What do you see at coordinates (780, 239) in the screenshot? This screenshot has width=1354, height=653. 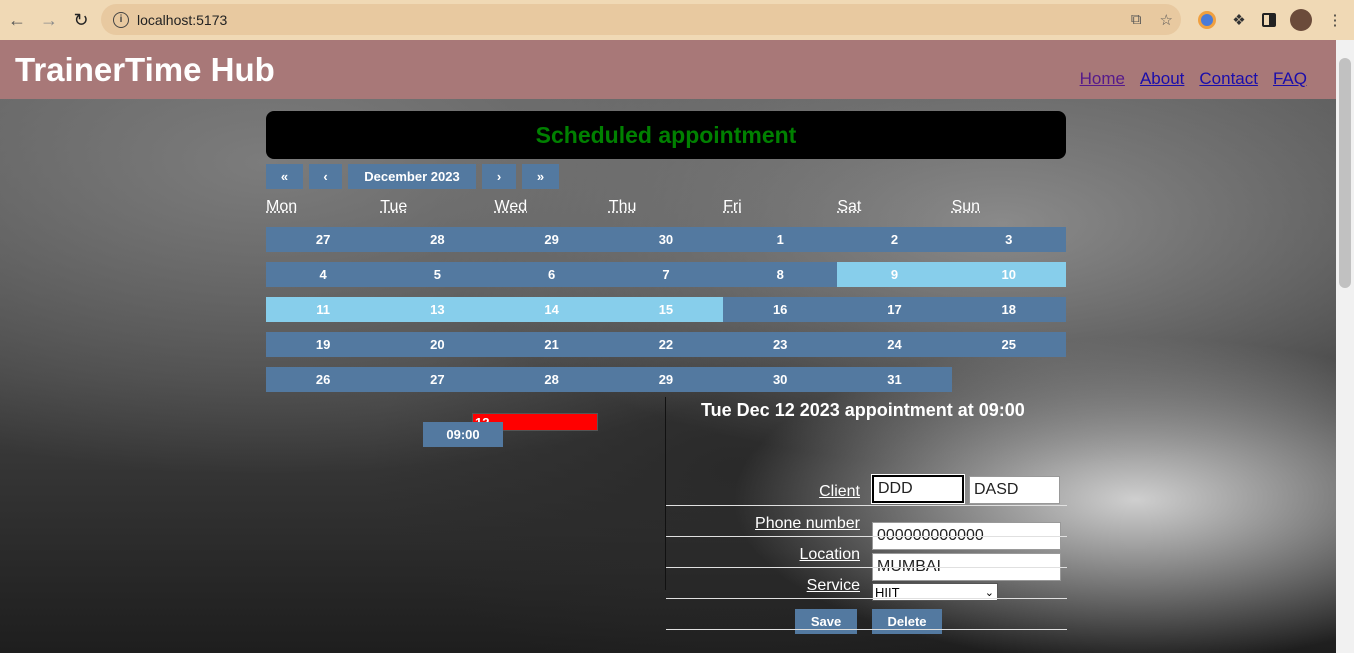 I see `calendar-day: 1` at bounding box center [780, 239].